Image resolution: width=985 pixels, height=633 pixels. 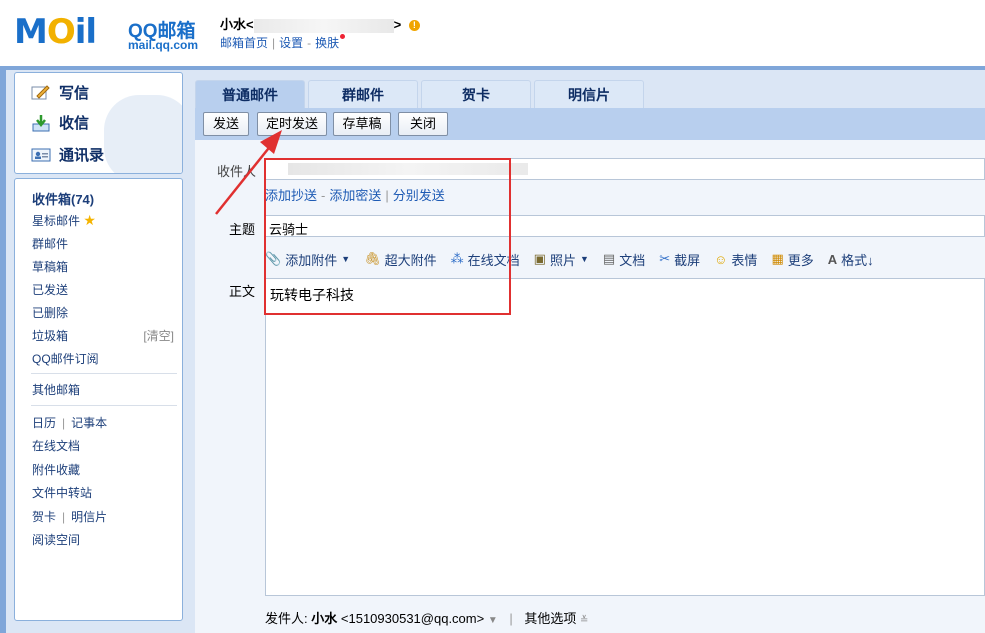 I want to click on other-mailboxes: 其他邮箱, so click(x=56, y=389).